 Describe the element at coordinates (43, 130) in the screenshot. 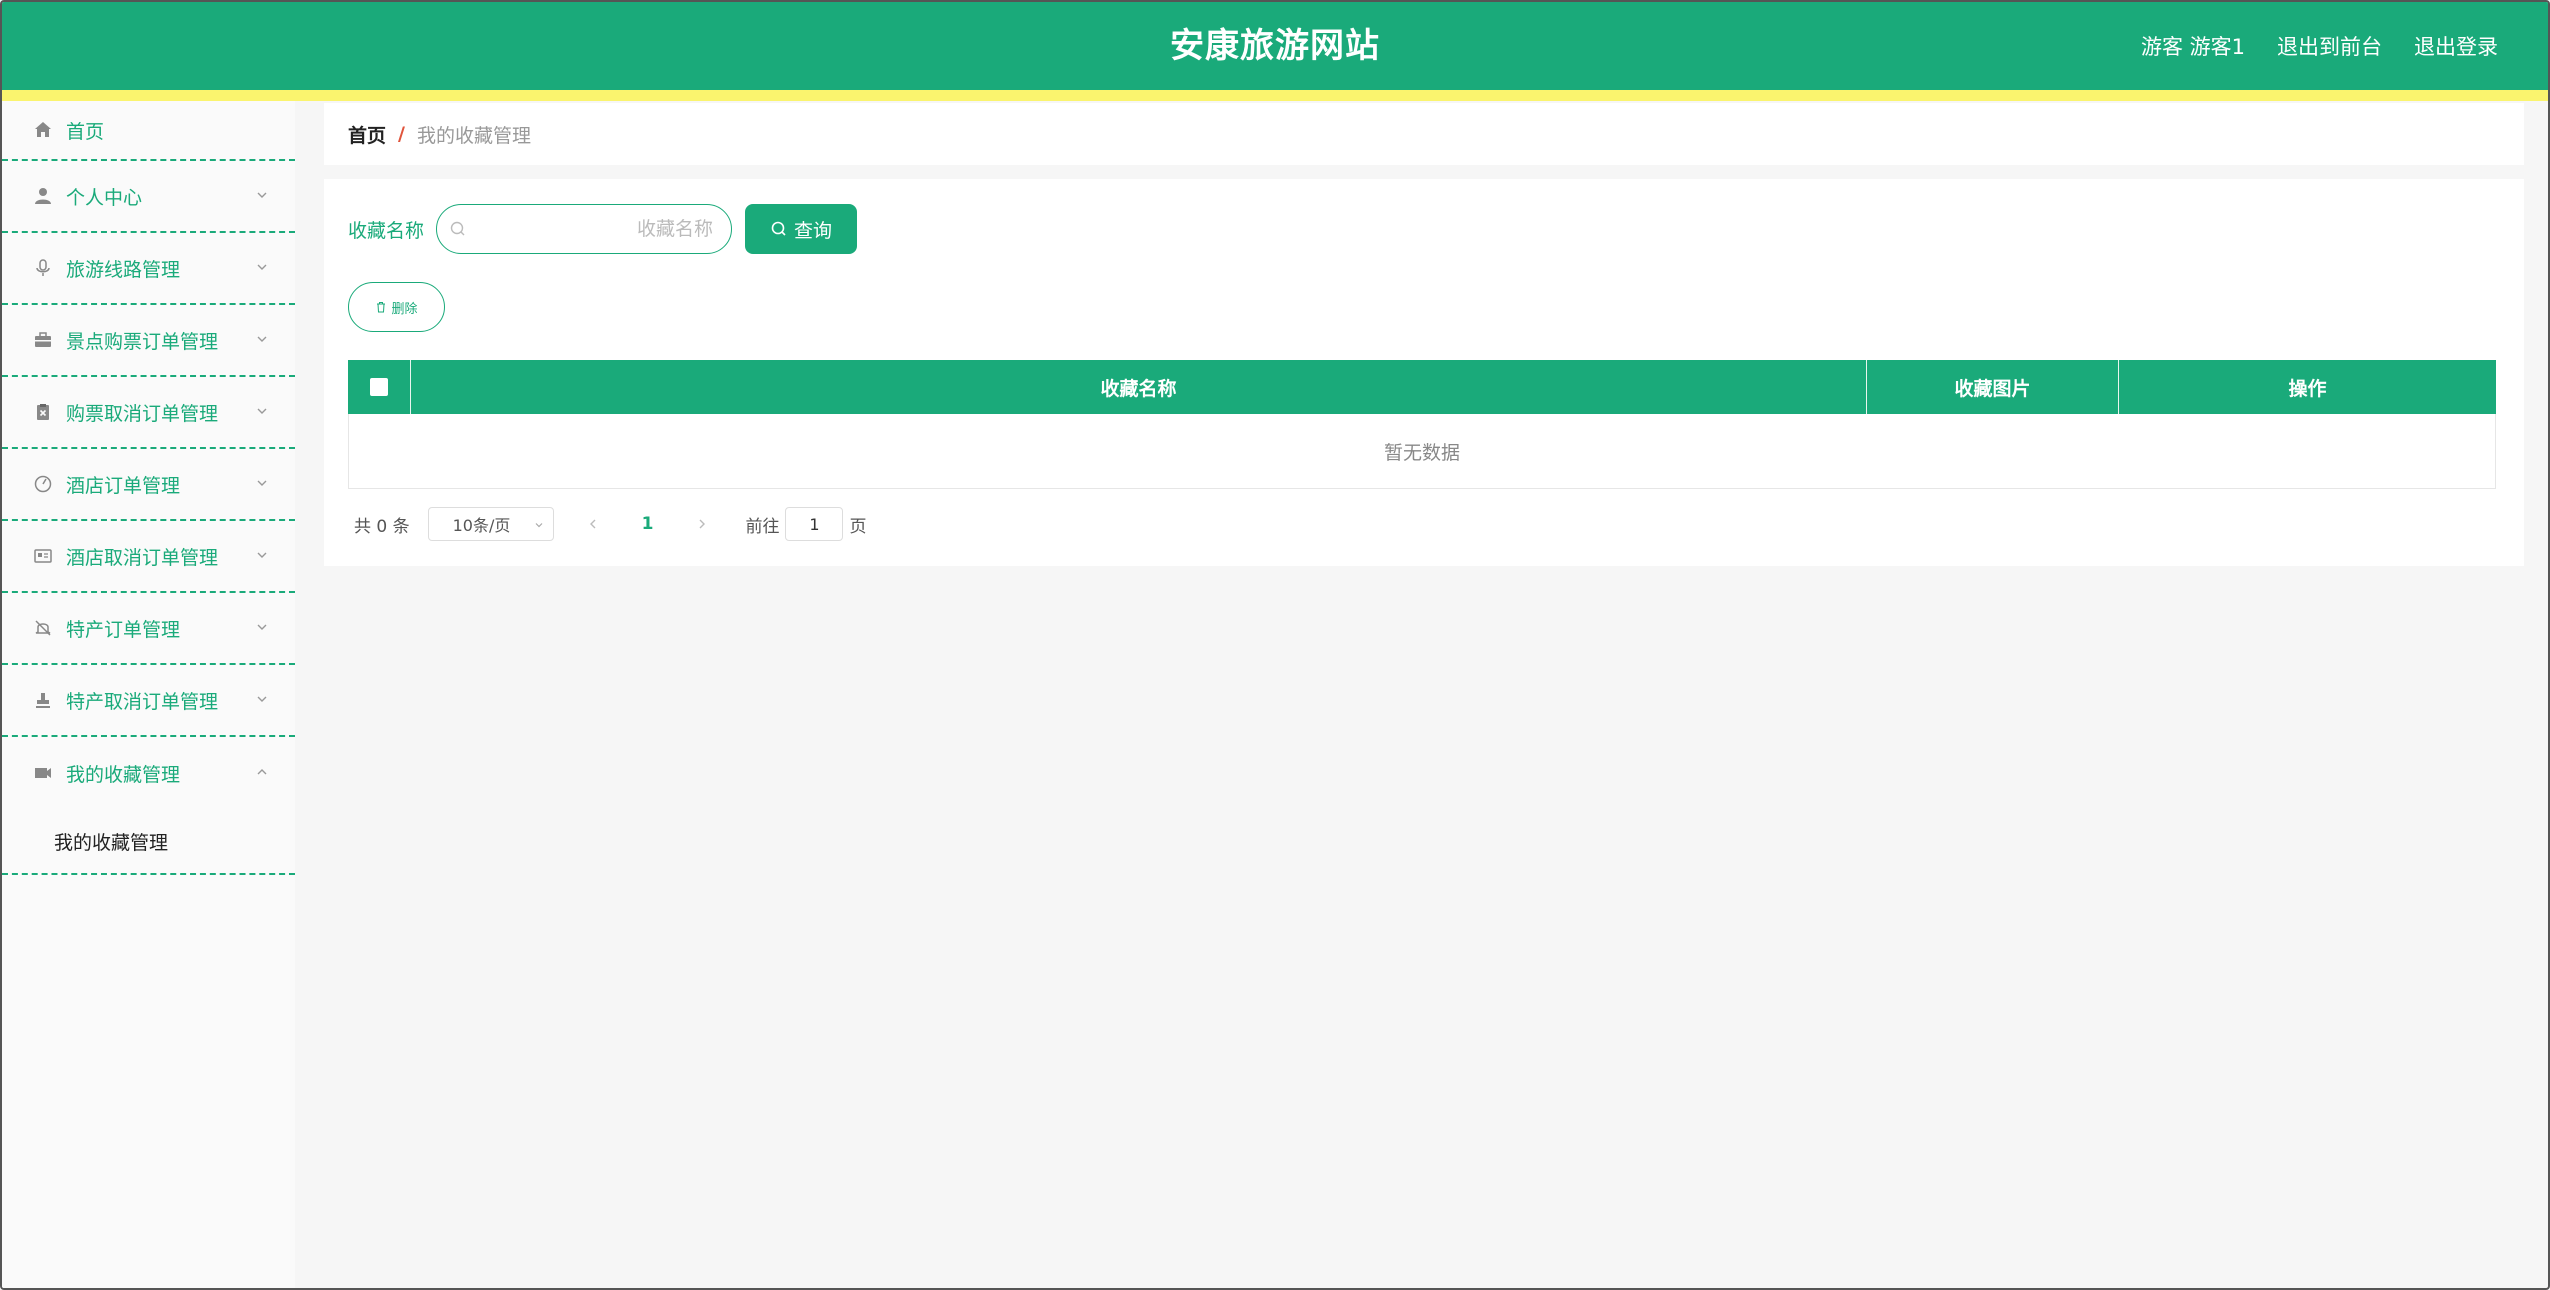

I see `home-icon` at that location.